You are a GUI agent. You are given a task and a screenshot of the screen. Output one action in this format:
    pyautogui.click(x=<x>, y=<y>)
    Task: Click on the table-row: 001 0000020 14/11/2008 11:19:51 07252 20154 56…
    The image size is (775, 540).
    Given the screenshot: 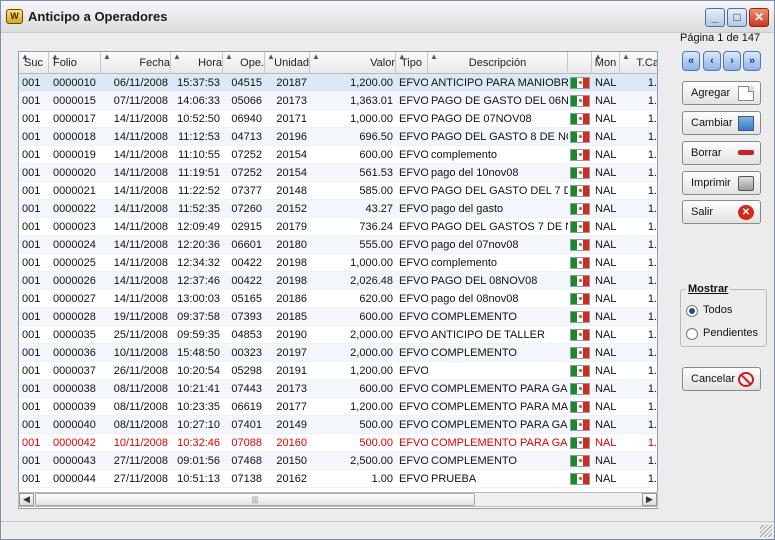 What is the action you would take?
    pyautogui.click(x=338, y=173)
    